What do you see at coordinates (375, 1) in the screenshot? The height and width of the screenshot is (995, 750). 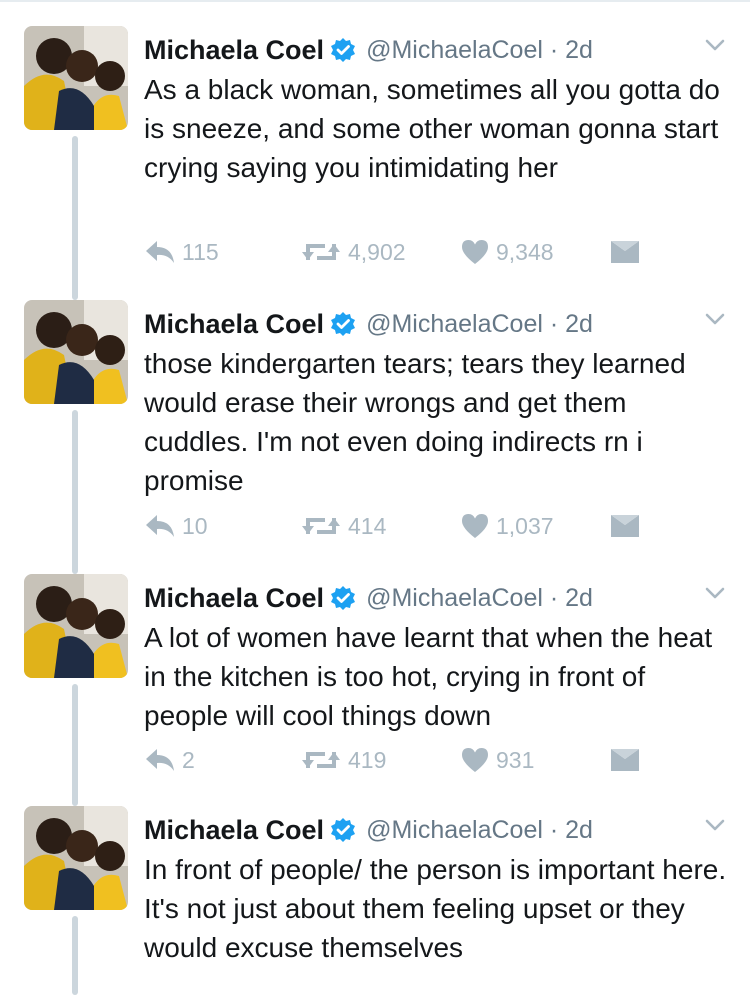 I see `top-divider` at bounding box center [375, 1].